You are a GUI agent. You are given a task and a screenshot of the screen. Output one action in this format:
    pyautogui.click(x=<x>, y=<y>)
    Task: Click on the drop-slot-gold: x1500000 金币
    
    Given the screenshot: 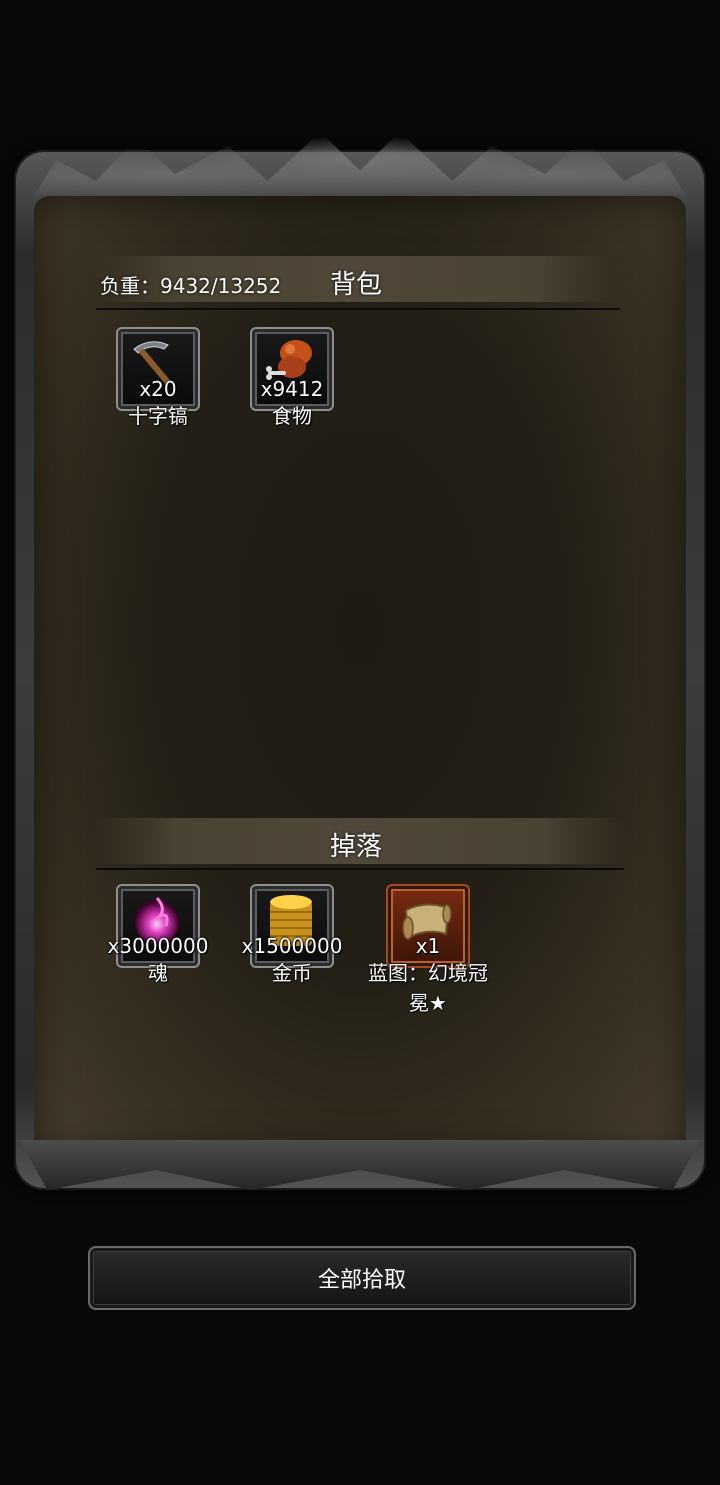 What is the action you would take?
    pyautogui.click(x=292, y=934)
    